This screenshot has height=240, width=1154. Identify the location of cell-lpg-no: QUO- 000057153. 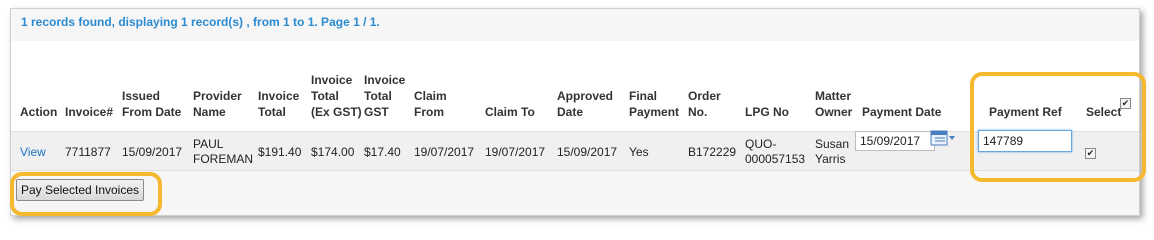
(775, 151).